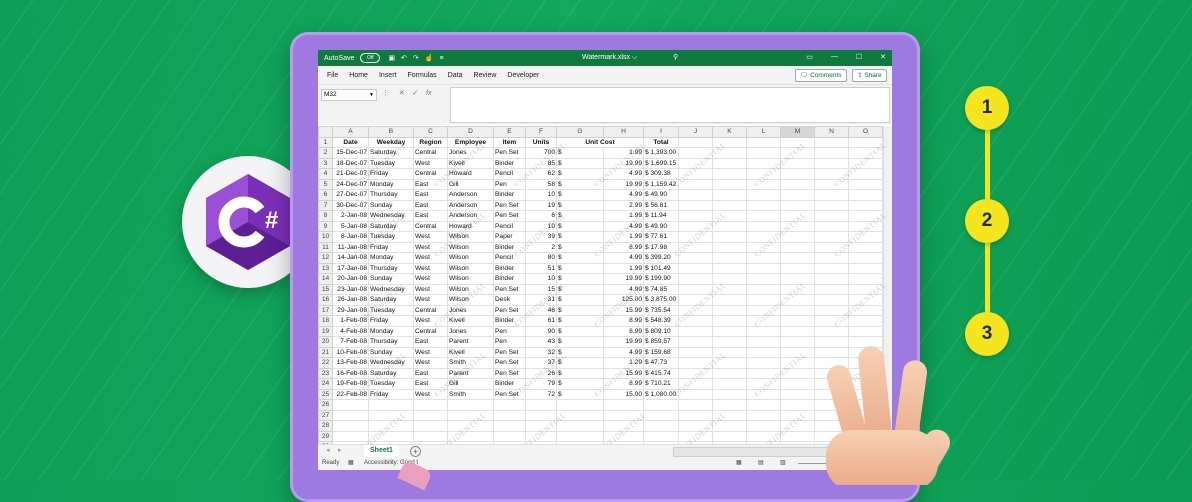  What do you see at coordinates (623, 384) in the screenshot?
I see `data-cell: 8.99` at bounding box center [623, 384].